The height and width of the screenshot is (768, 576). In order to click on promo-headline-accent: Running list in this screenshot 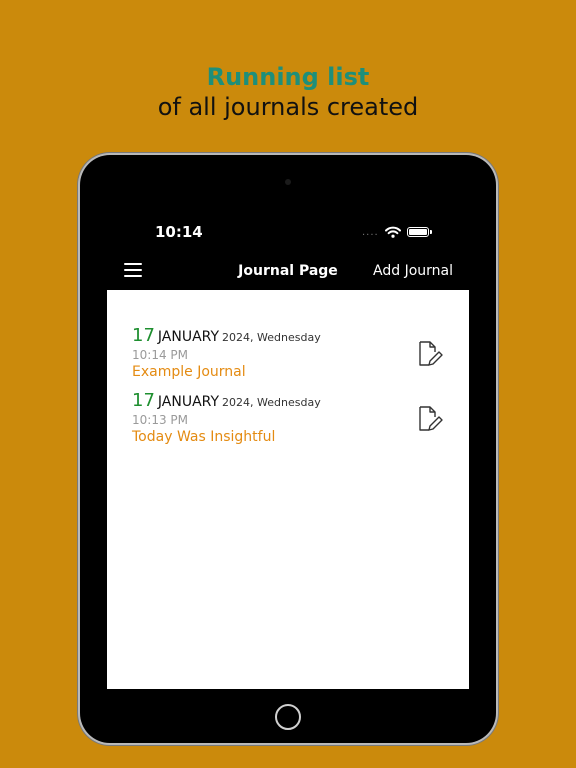, I will do `click(288, 77)`.